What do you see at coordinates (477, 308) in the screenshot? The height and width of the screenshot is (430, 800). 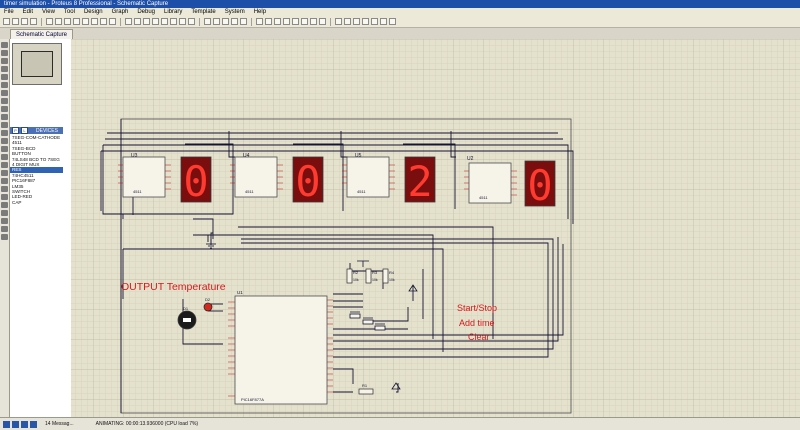 I see `start-stop-label: Start/Stop` at bounding box center [477, 308].